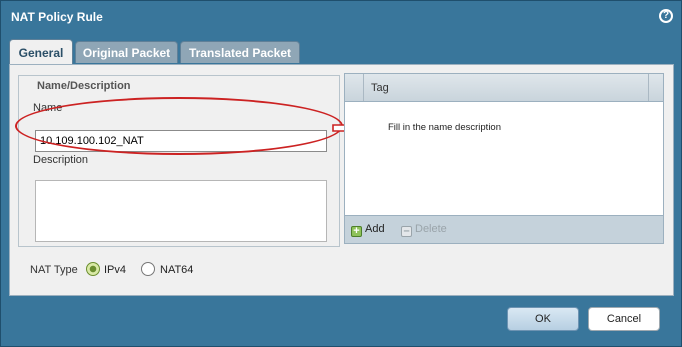  I want to click on dialog-titlebar: NAT Policy Rule ?, so click(341, 17).